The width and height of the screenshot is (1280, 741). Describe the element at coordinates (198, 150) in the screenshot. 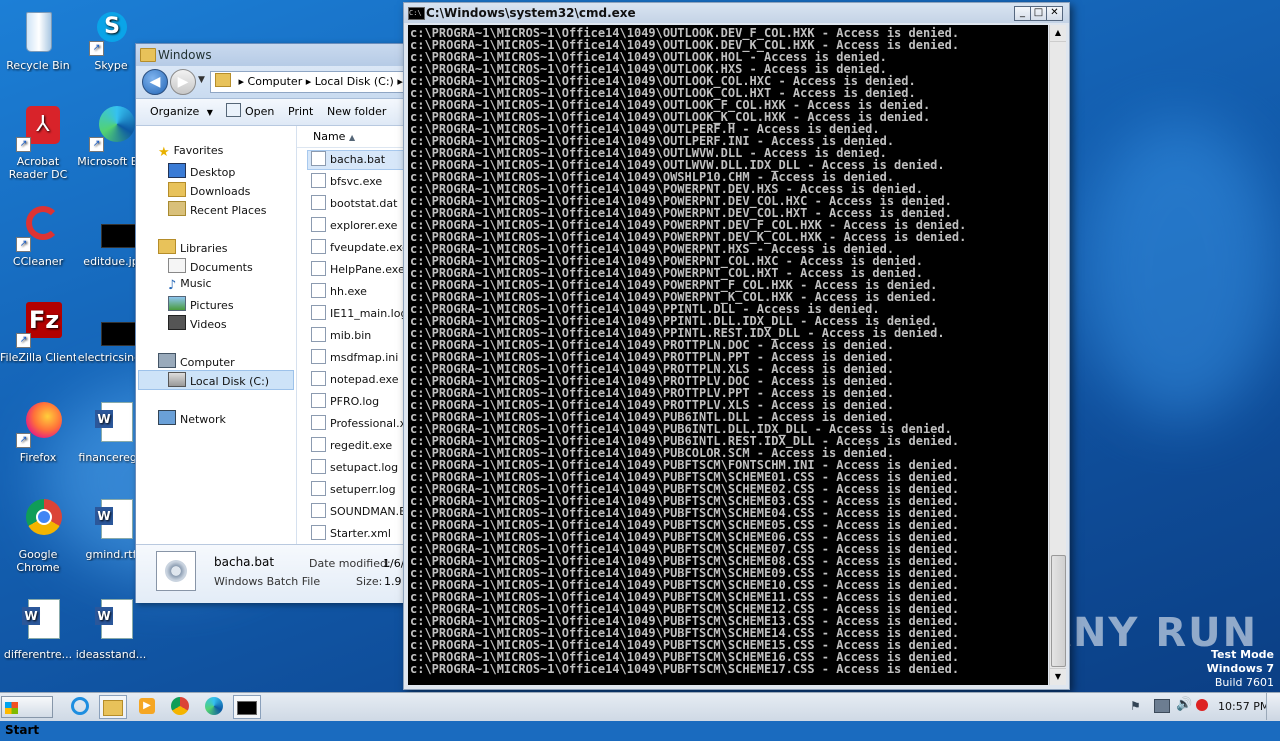

I see `nav-favorites-label: Favorites` at that location.